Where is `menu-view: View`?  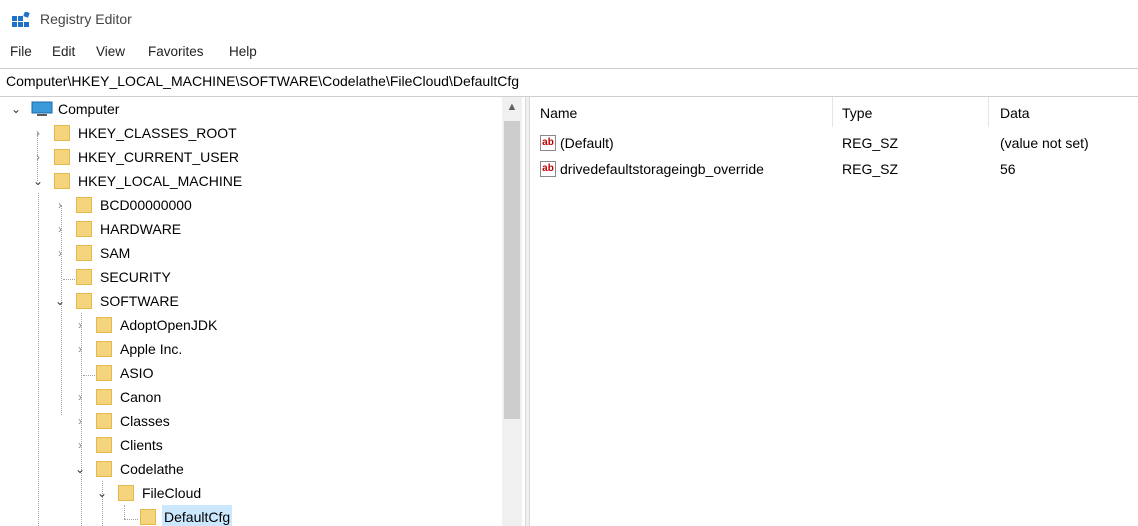 menu-view: View is located at coordinates (110, 51).